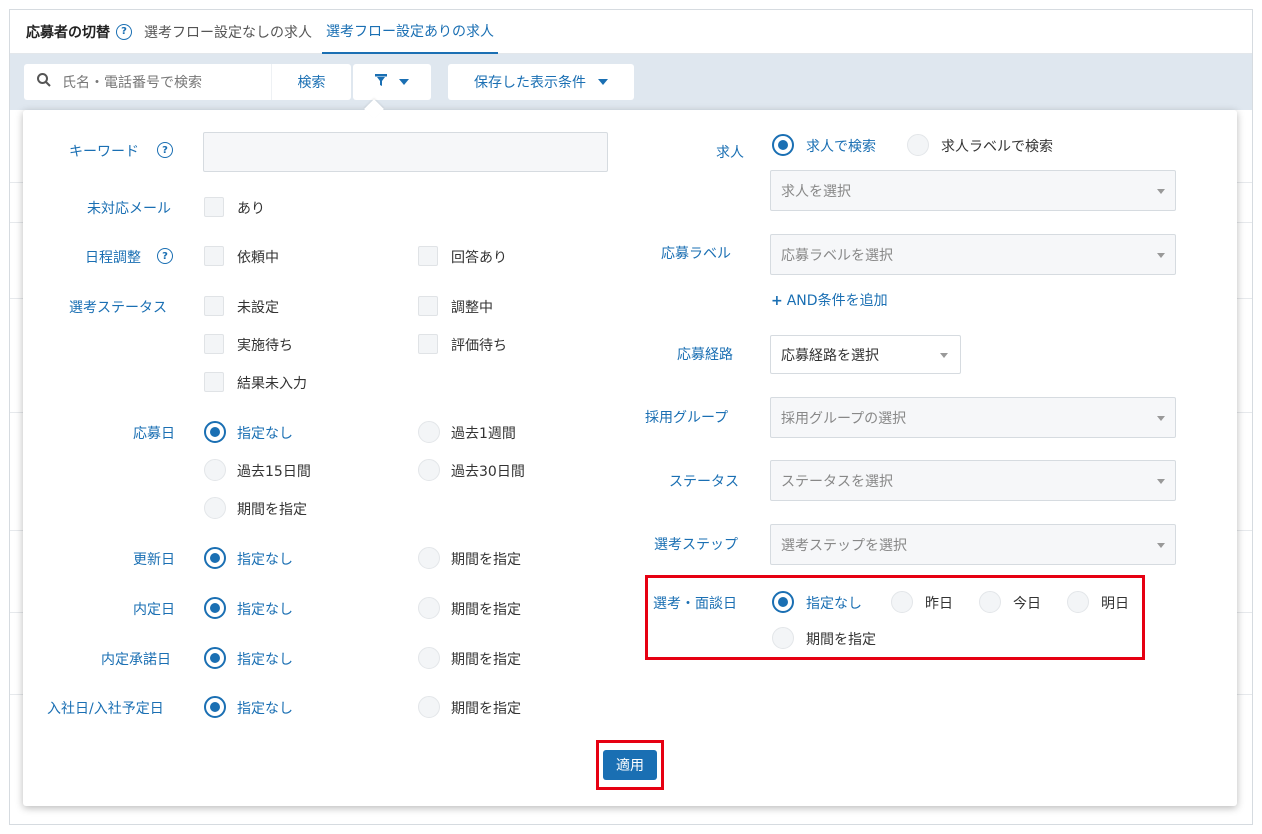 This screenshot has height=834, width=1262. What do you see at coordinates (486, 610) in the screenshot?
I see `offer-period-label: 期間を指定` at bounding box center [486, 610].